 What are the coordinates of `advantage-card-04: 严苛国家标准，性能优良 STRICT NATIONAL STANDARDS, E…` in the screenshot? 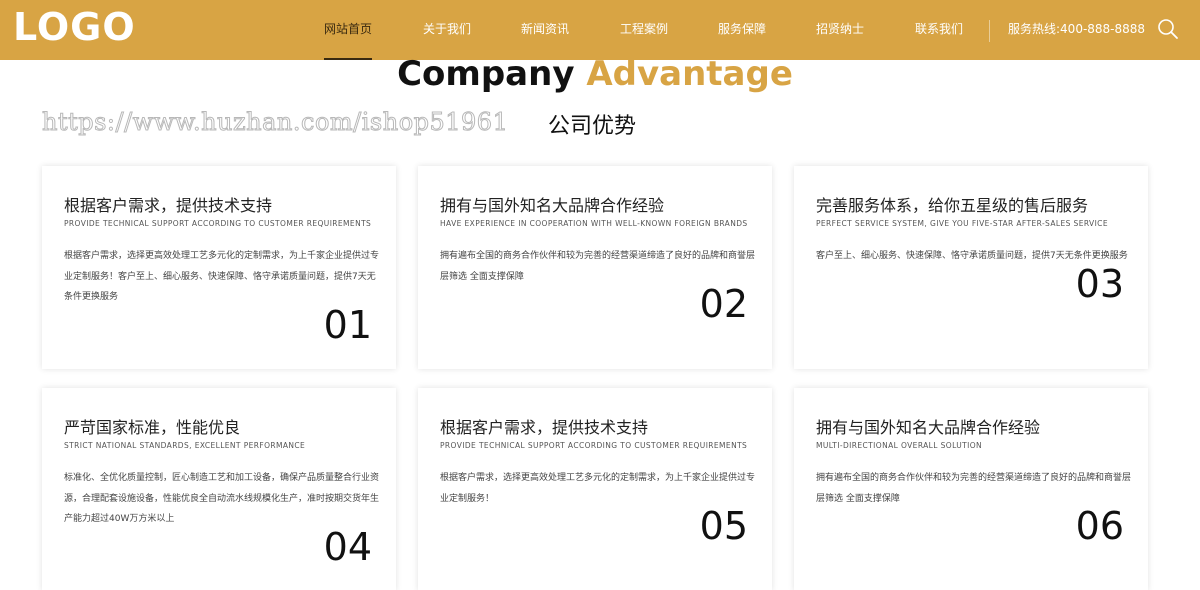 It's located at (219, 489).